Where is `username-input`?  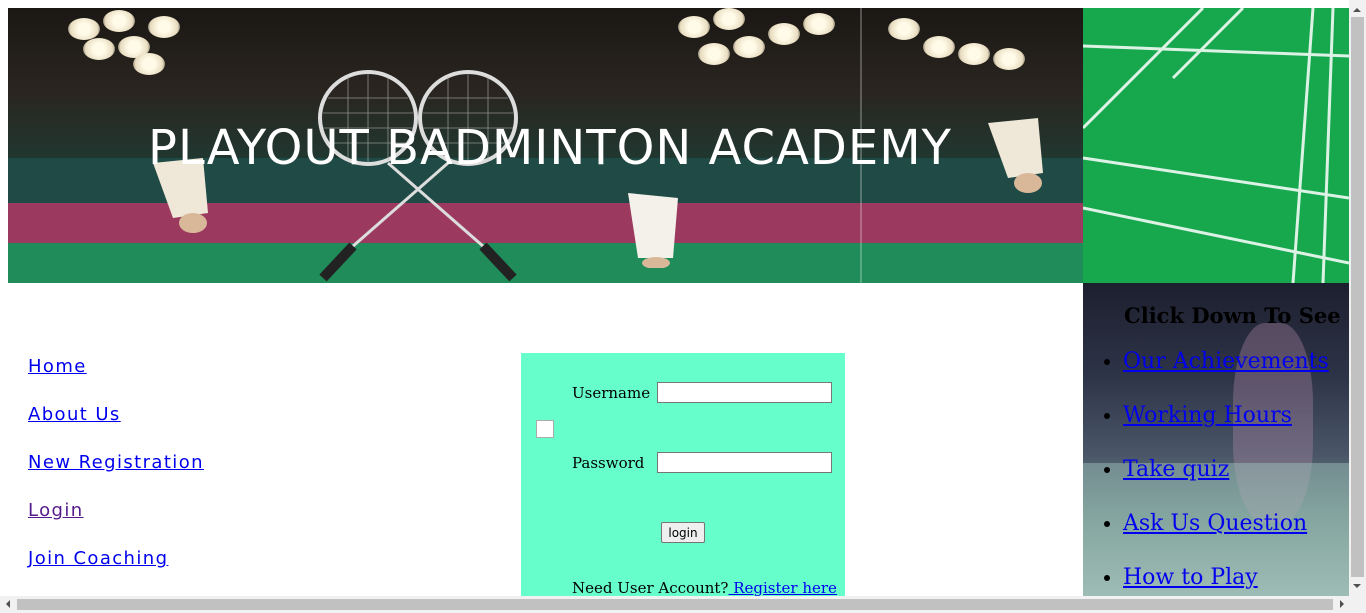
username-input is located at coordinates (744, 392).